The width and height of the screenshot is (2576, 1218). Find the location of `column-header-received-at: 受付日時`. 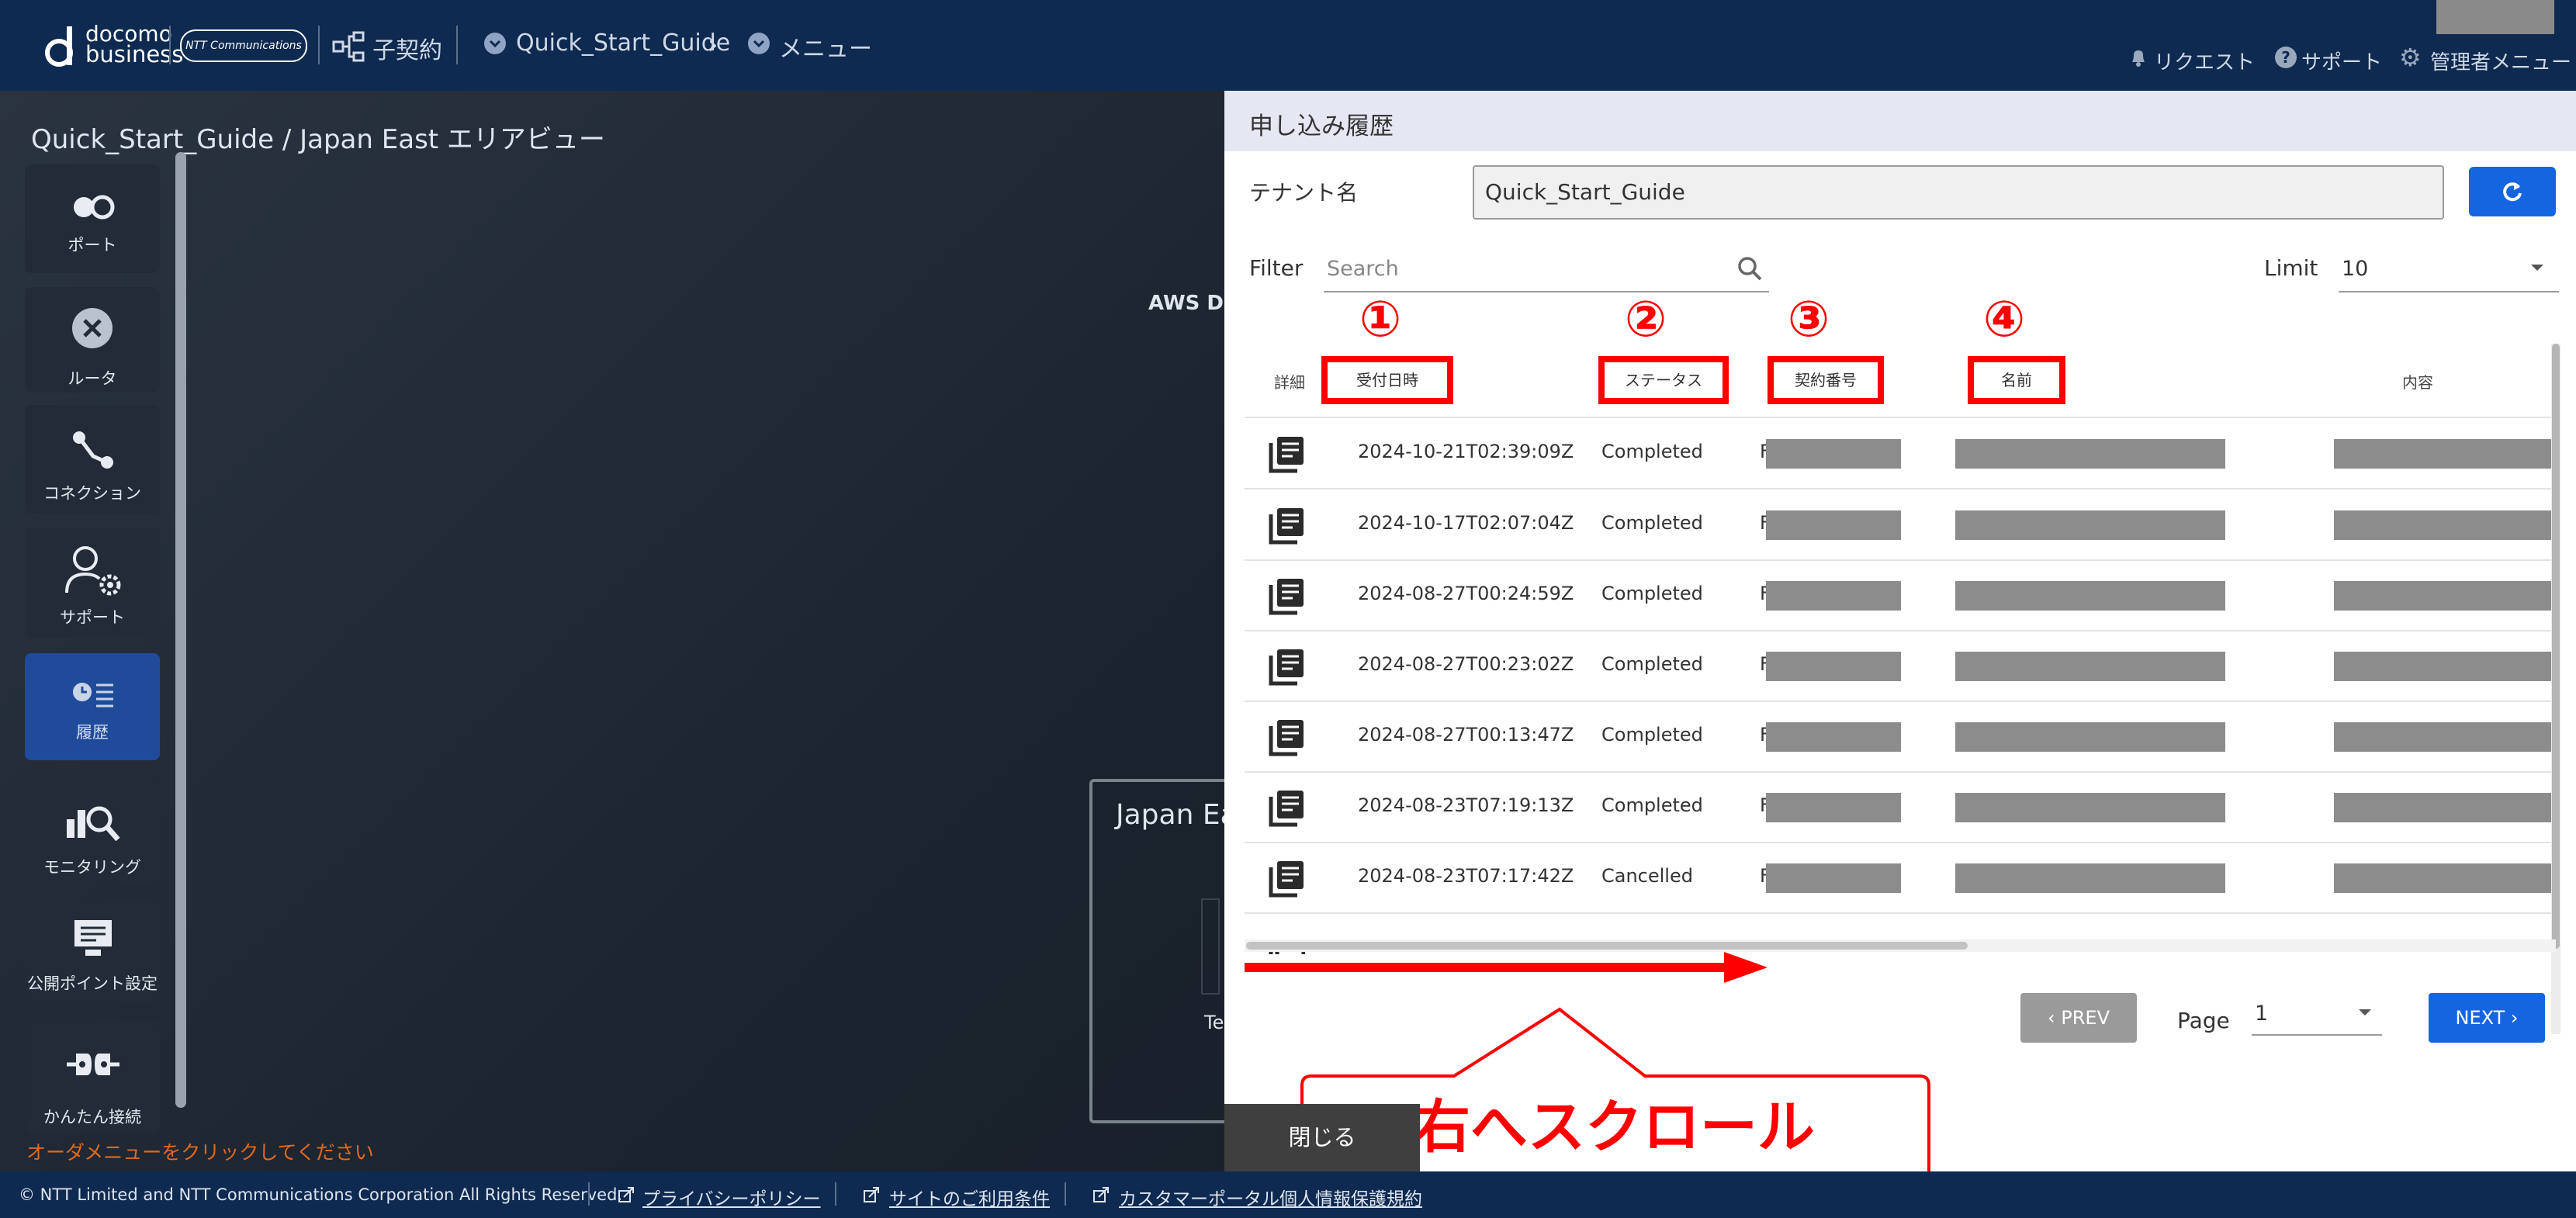

column-header-received-at: 受付日時 is located at coordinates (1387, 380).